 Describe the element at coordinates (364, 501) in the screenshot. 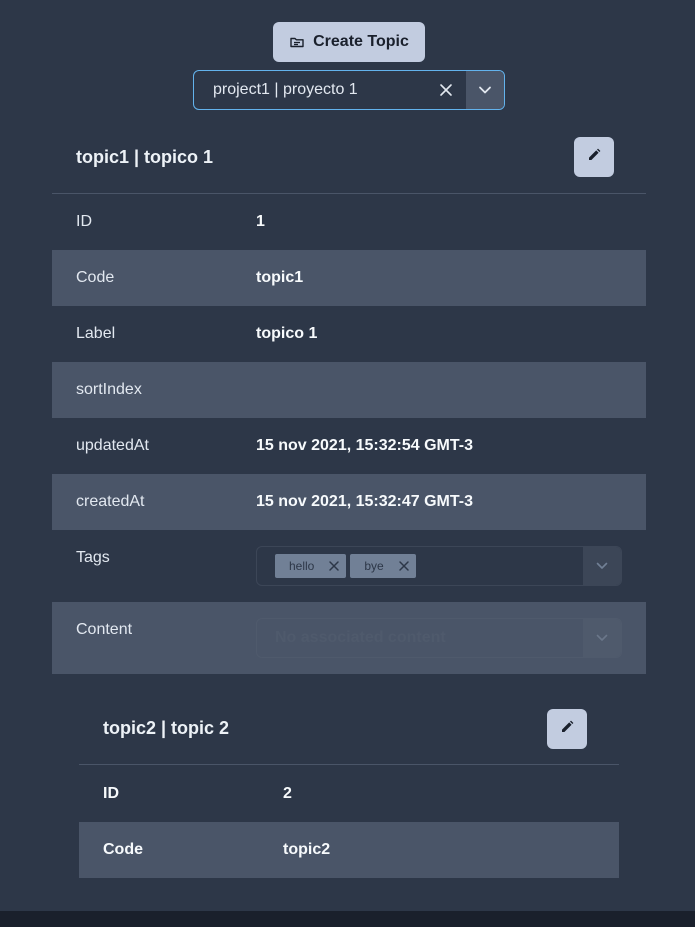

I see `field-value: 15 nov 2021, 15:32:47 GMT-3` at that location.